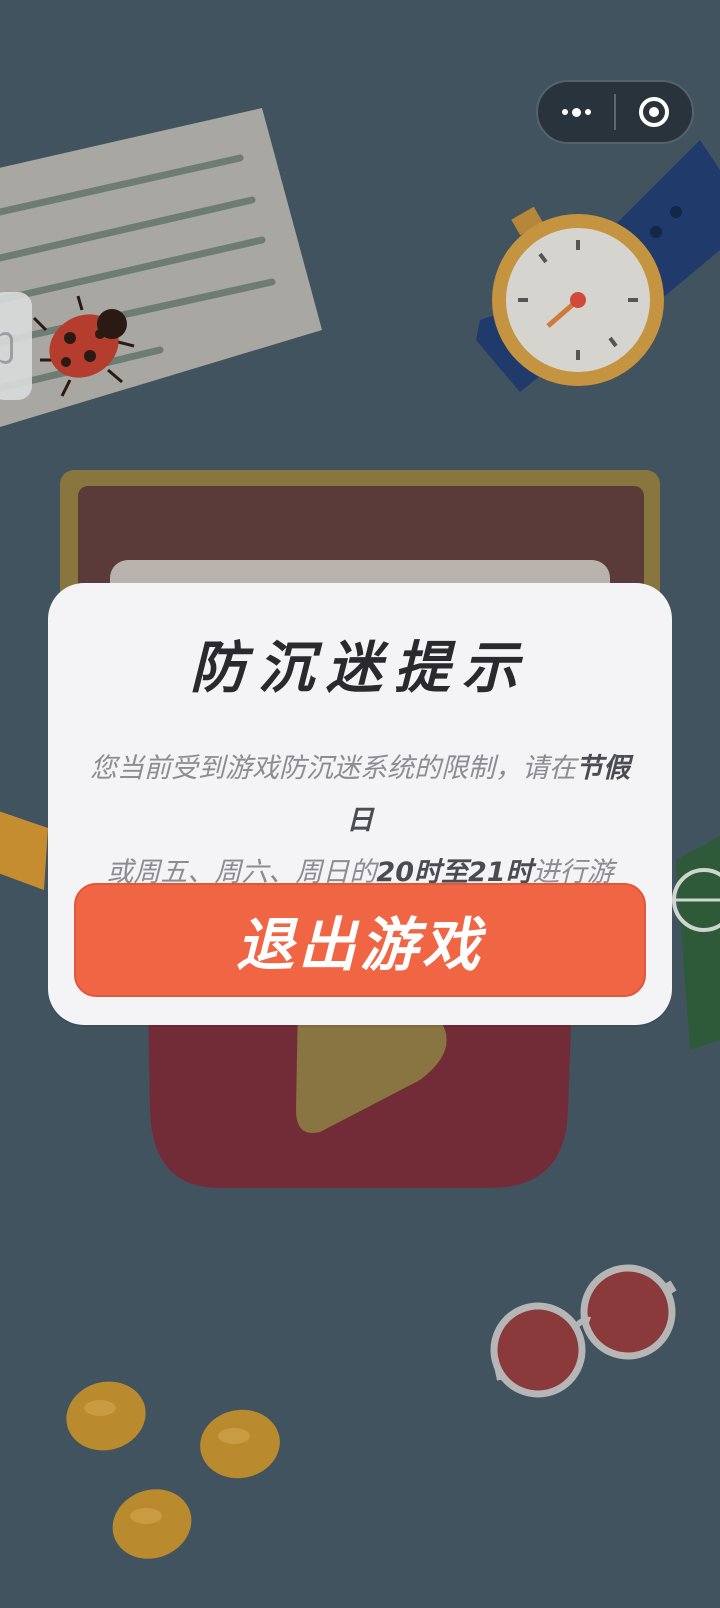 Image resolution: width=720 pixels, height=1608 pixels. What do you see at coordinates (6, 348) in the screenshot?
I see `handle-arc-icon` at bounding box center [6, 348].